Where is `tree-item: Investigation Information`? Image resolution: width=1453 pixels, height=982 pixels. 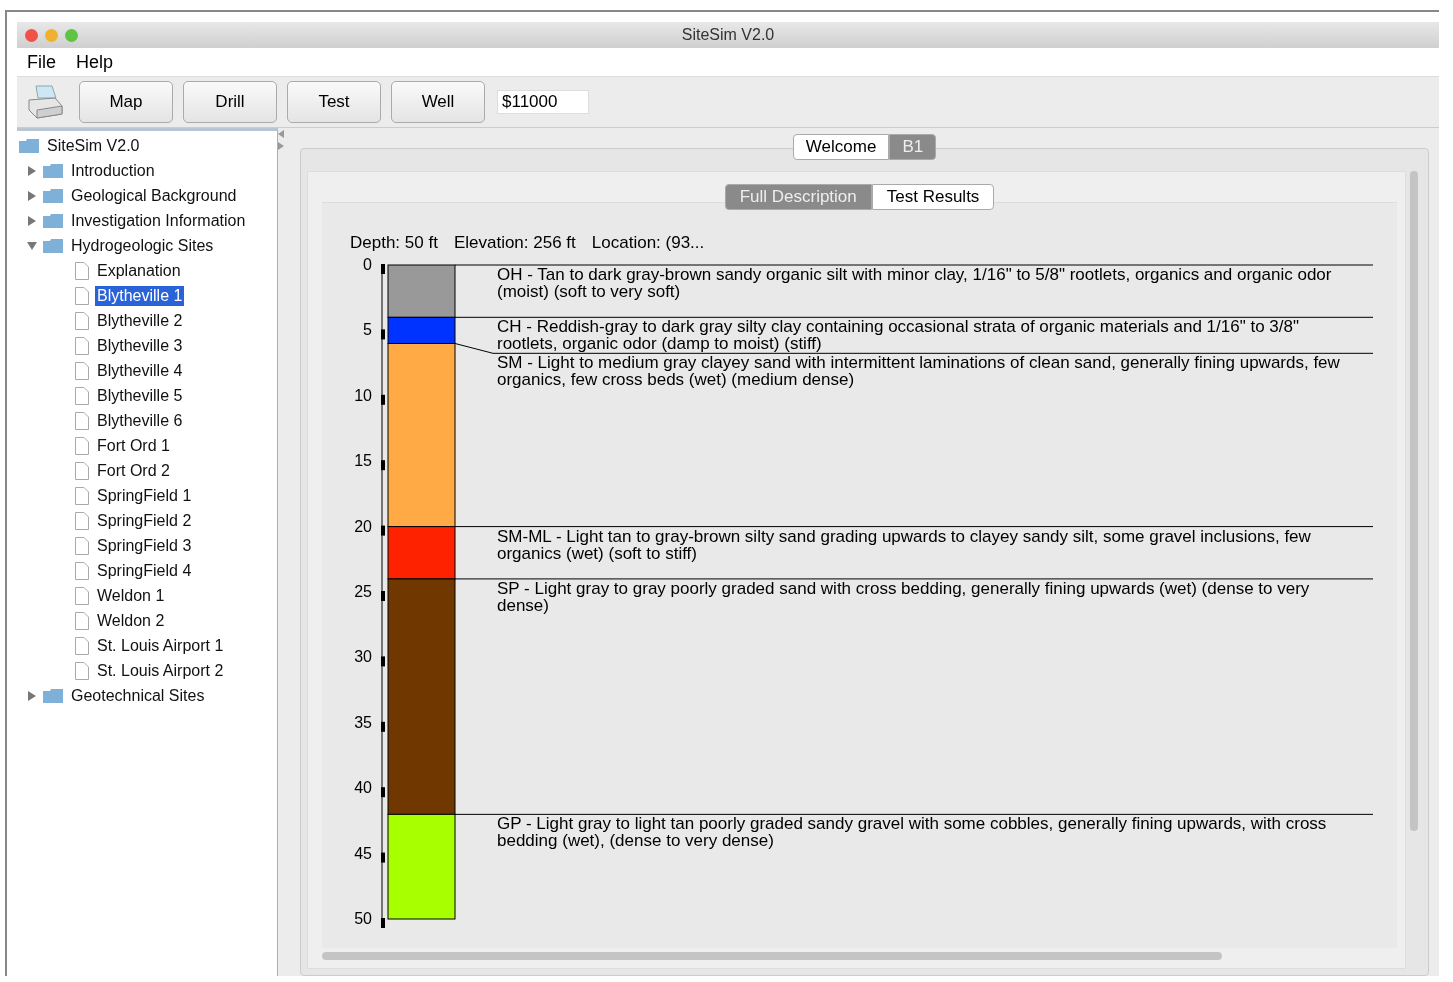 tree-item: Investigation Information is located at coordinates (158, 220).